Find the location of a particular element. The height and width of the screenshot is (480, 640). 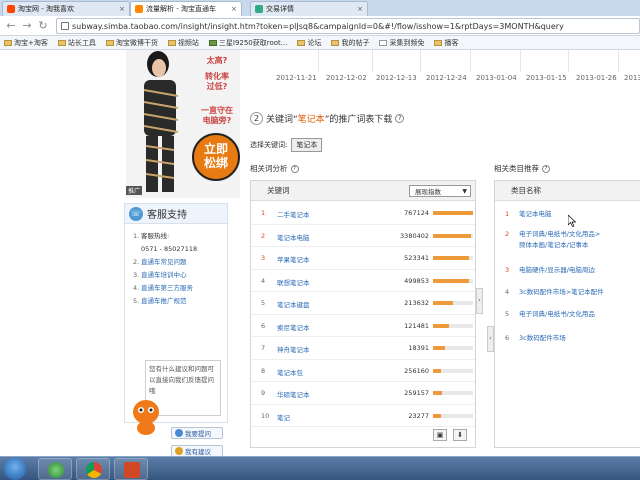

headset-icon: ☏ is located at coordinates (136, 213).